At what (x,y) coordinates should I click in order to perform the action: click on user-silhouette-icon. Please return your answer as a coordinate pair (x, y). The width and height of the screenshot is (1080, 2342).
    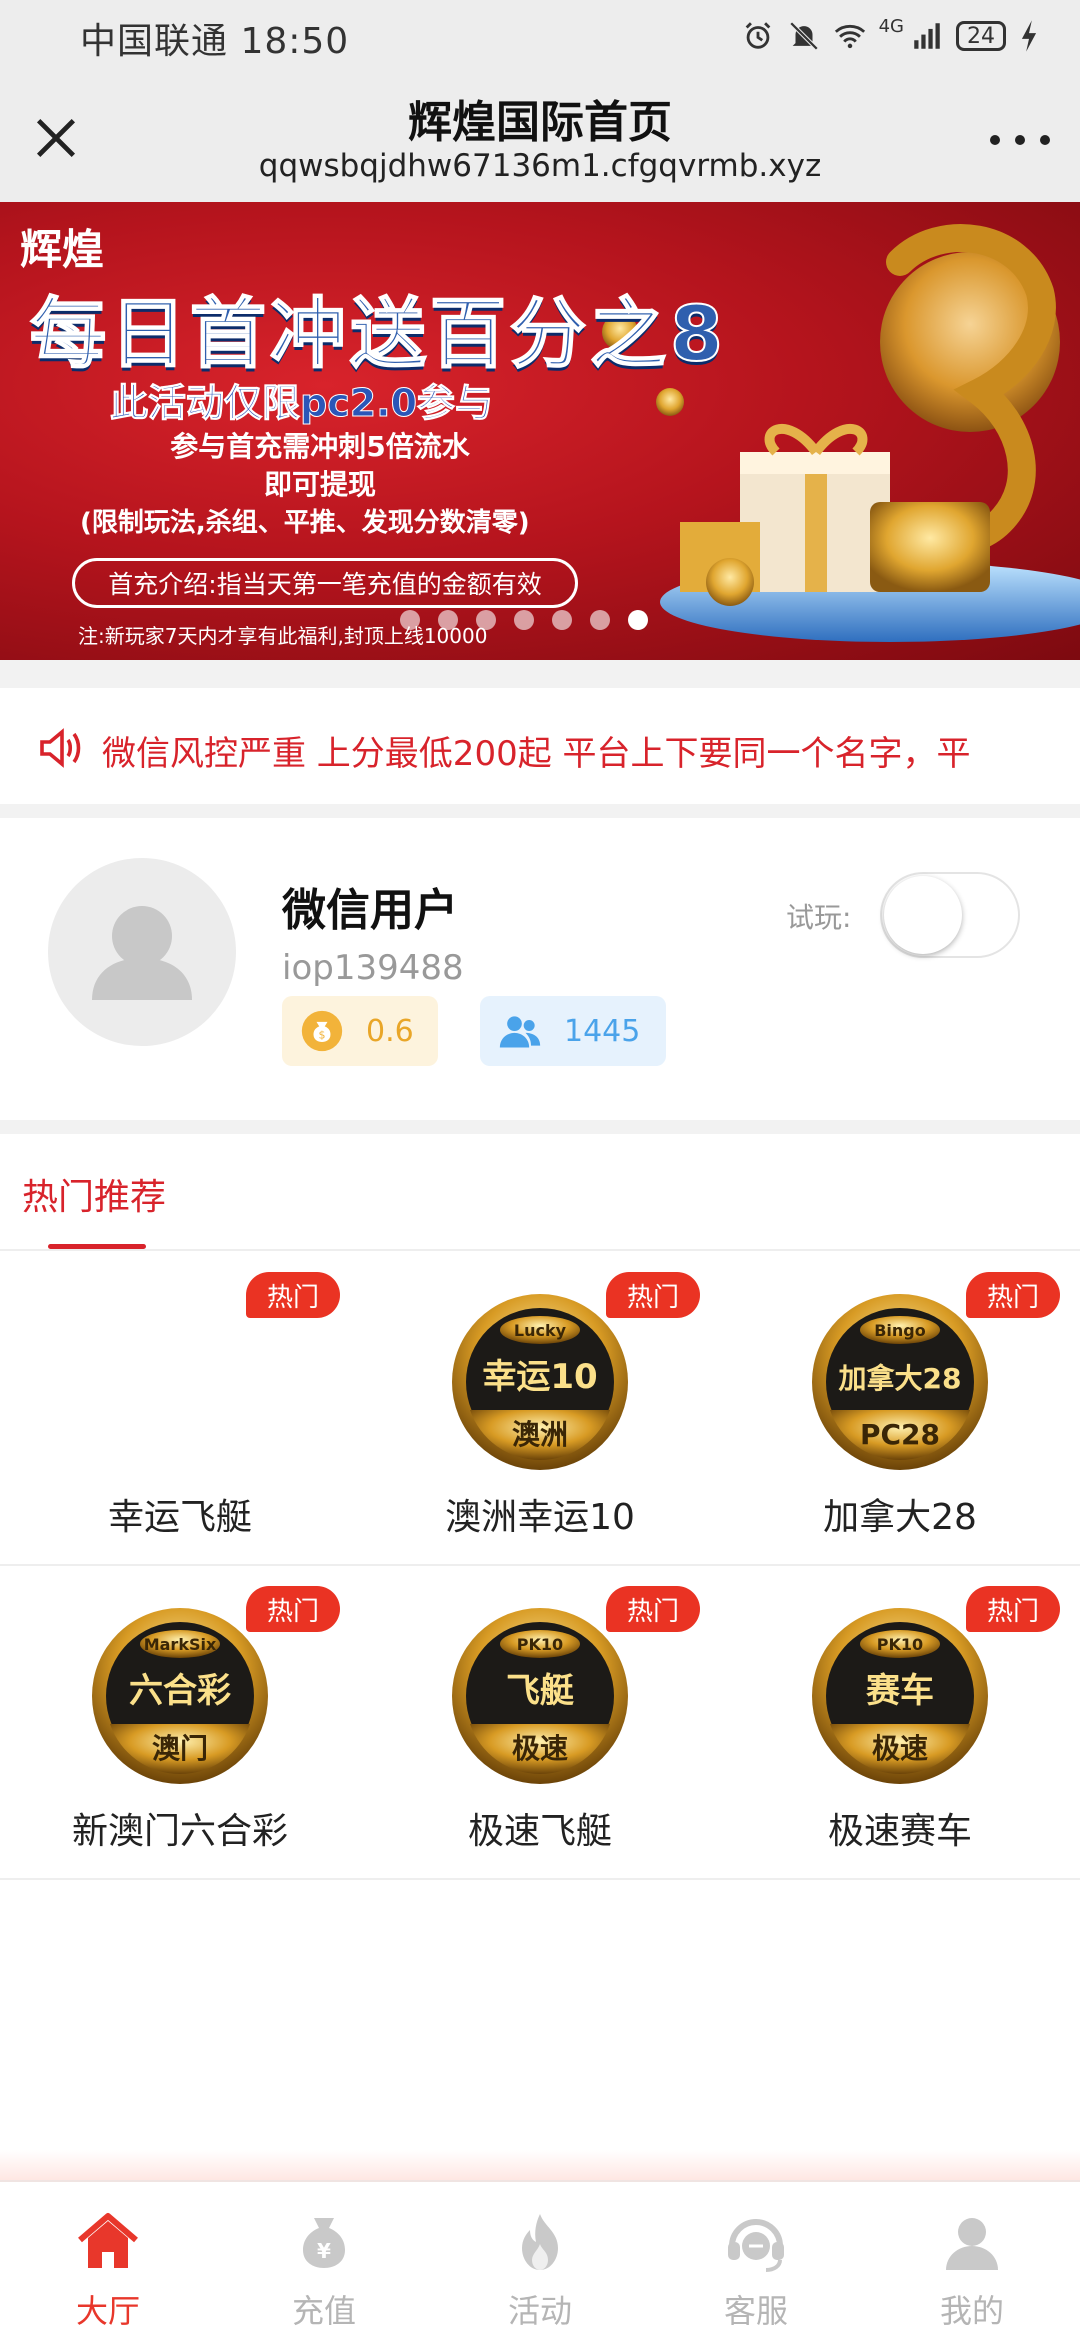
    Looking at the image, I should click on (142, 953).